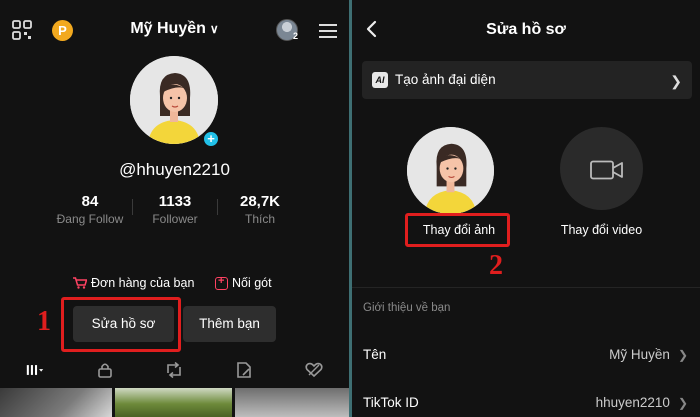 The width and height of the screenshot is (700, 417). I want to click on following-count: 84, so click(90, 201).